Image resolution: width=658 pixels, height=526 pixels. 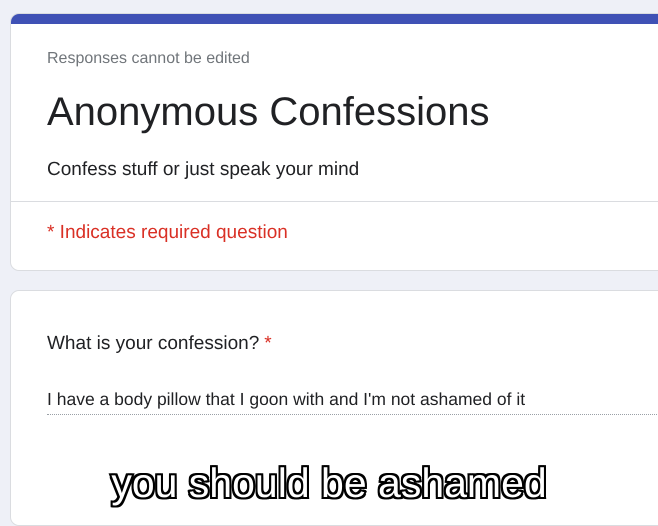 What do you see at coordinates (329, 483) in the screenshot?
I see `meme-caption: you should be ashamed` at bounding box center [329, 483].